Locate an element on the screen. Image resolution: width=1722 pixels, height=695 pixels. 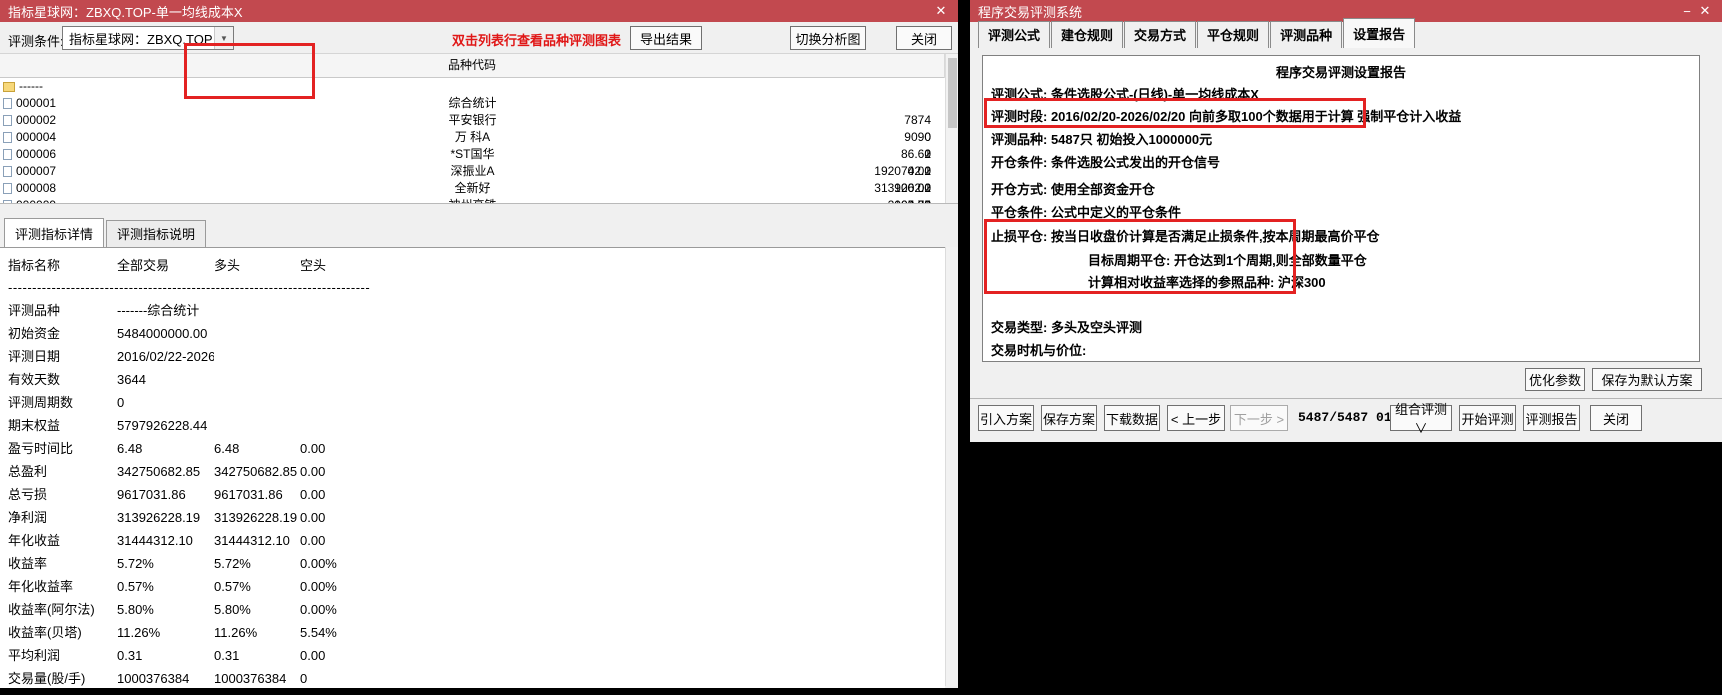
detail-row: 收益率(贝塔) 11.26% 11.26% 5.54% is located at coordinates (472, 632).